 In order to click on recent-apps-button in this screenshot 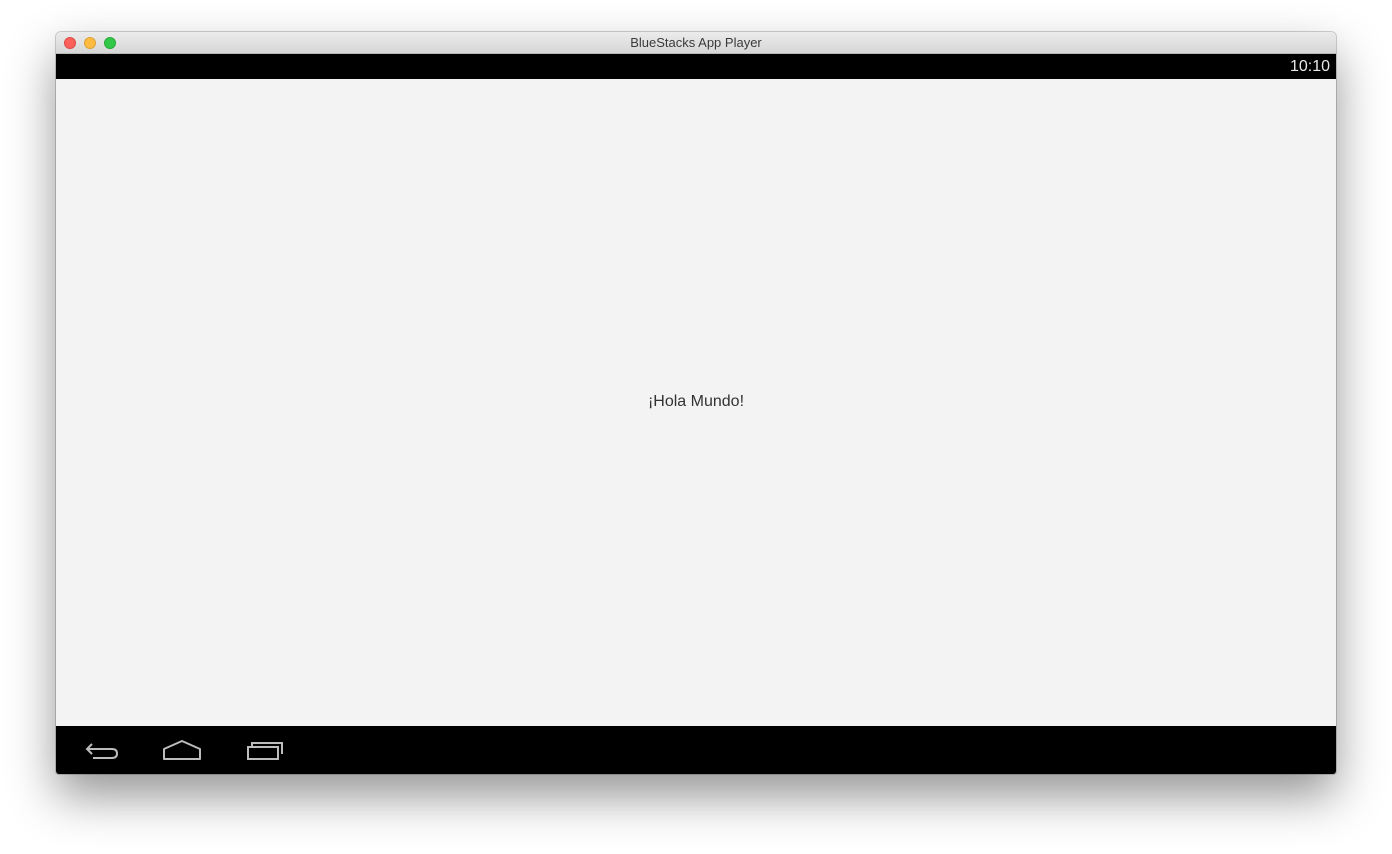, I will do `click(263, 750)`.